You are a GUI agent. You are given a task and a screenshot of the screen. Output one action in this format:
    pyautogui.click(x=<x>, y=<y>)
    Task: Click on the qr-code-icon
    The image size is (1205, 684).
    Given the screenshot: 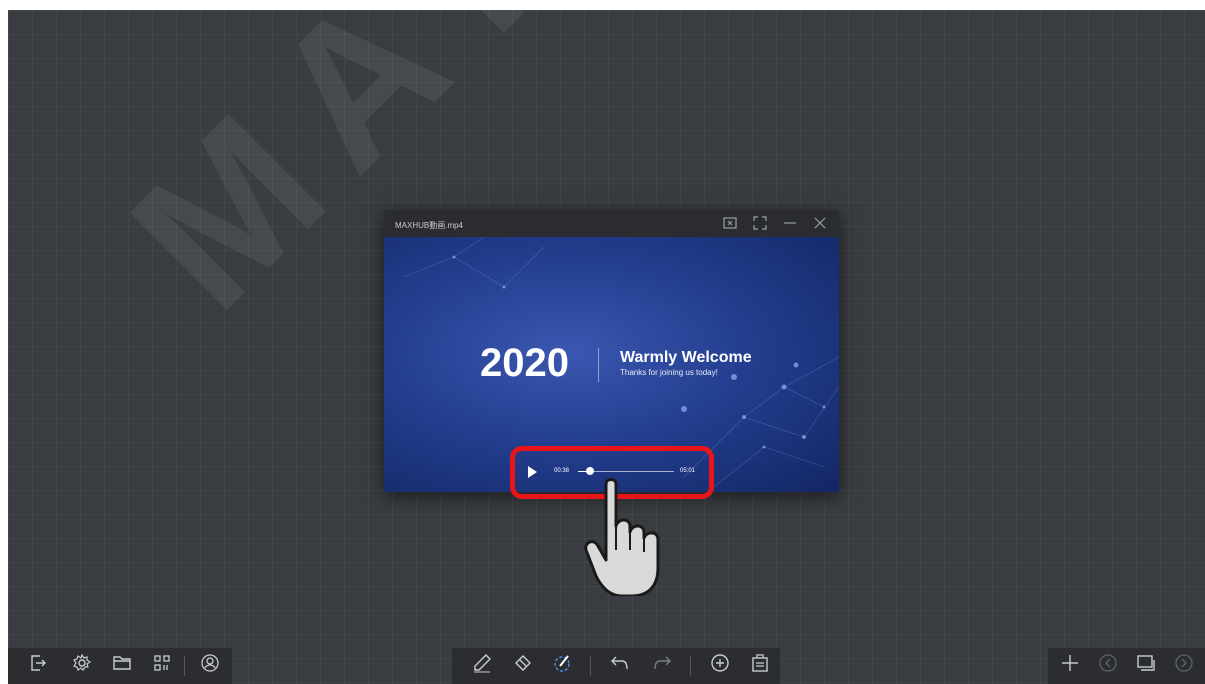 What is the action you would take?
    pyautogui.click(x=162, y=666)
    